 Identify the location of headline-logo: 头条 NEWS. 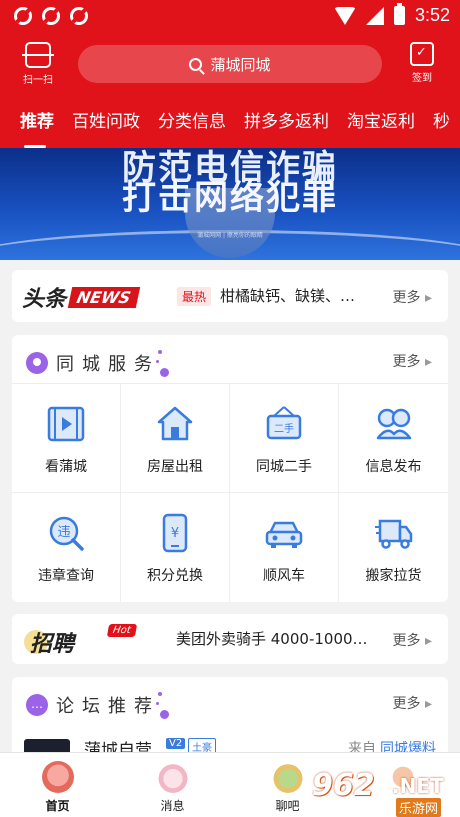
(81, 297).